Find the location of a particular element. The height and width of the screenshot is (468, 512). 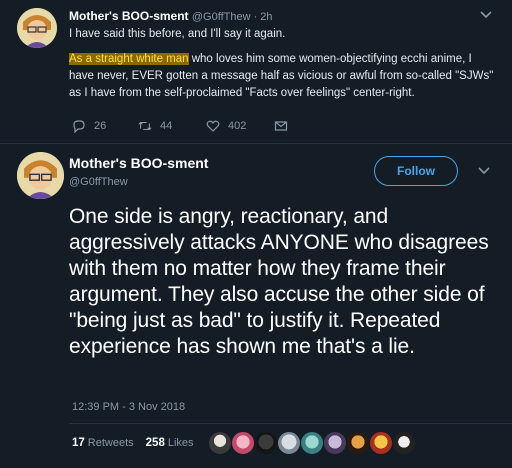

timestamp: 12:39 PM - 3 Nov 2018 is located at coordinates (128, 407).